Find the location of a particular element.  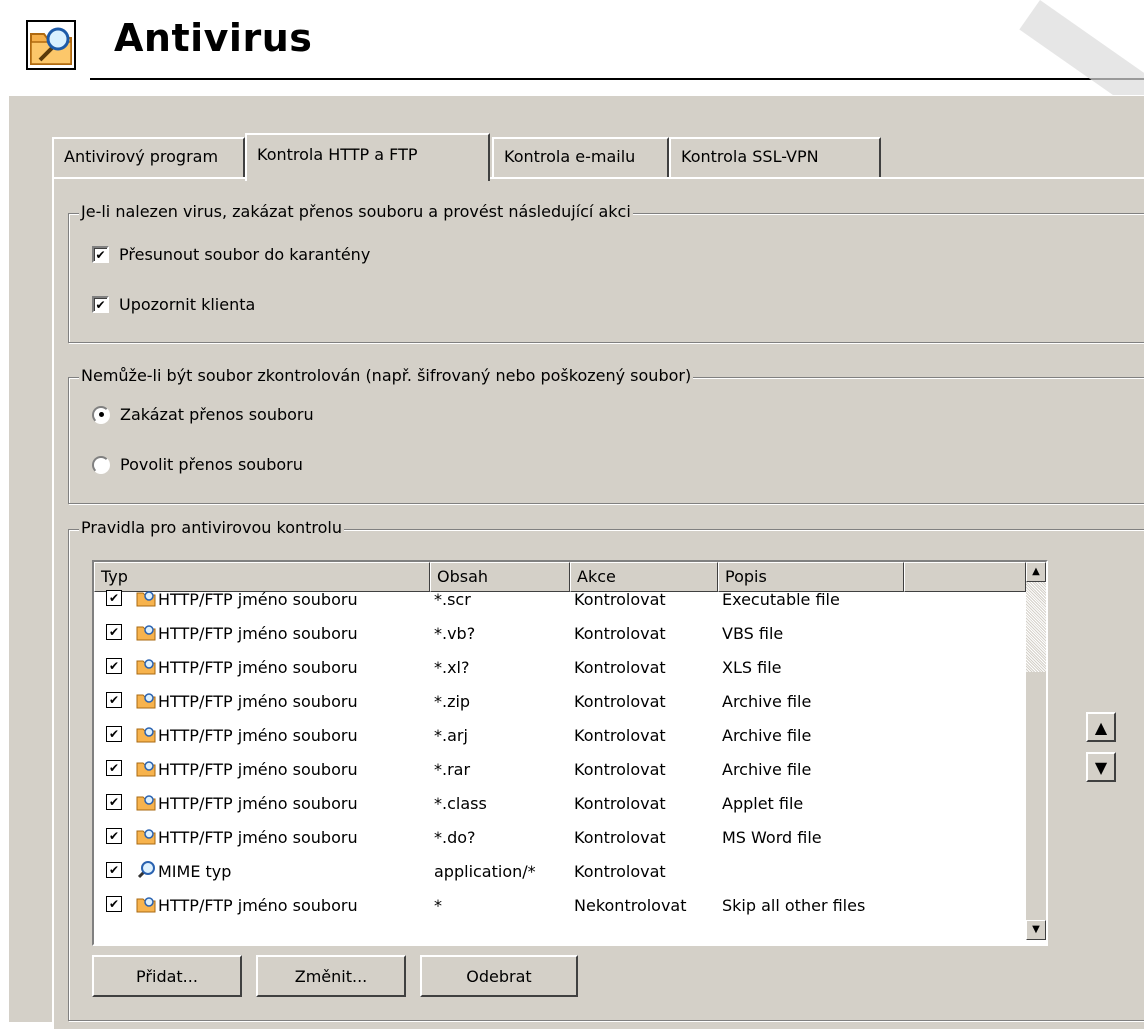

allow-transfer-option: Povolit přenos souboru is located at coordinates (197, 464).